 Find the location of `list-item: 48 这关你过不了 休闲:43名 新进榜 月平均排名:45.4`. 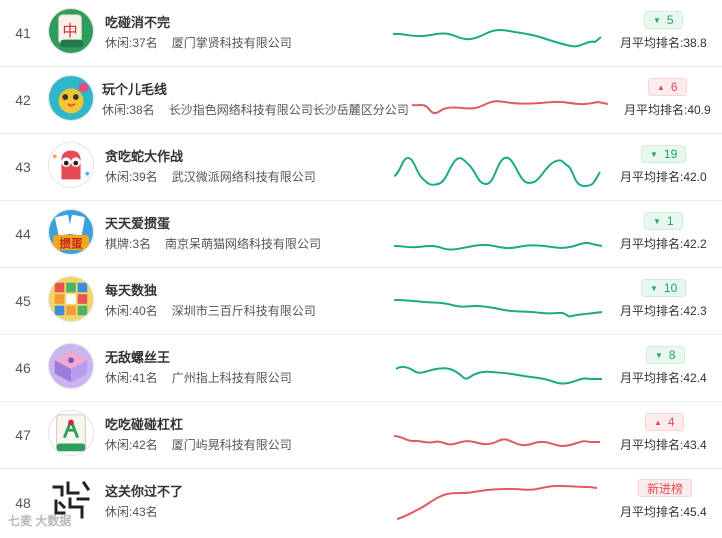

list-item: 48 这关你过不了 休闲:43名 新进榜 月平均排名:45.4 is located at coordinates (361, 502).